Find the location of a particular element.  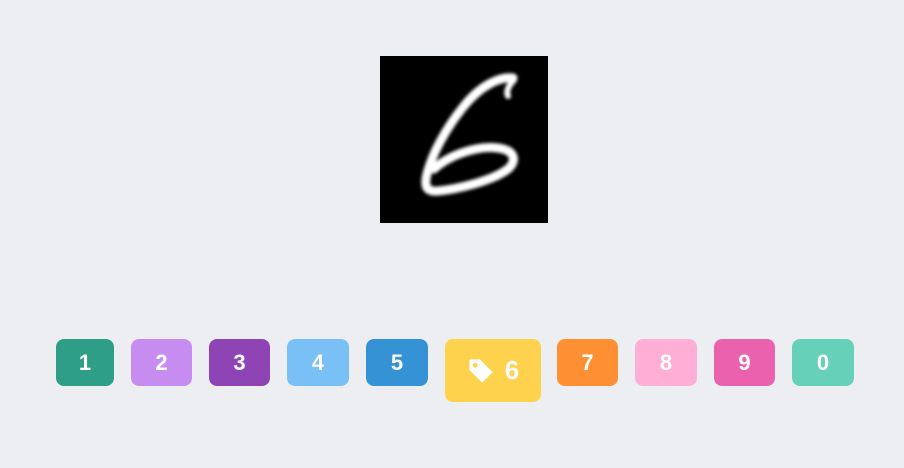

label-button-1: 1 is located at coordinates (85, 362).